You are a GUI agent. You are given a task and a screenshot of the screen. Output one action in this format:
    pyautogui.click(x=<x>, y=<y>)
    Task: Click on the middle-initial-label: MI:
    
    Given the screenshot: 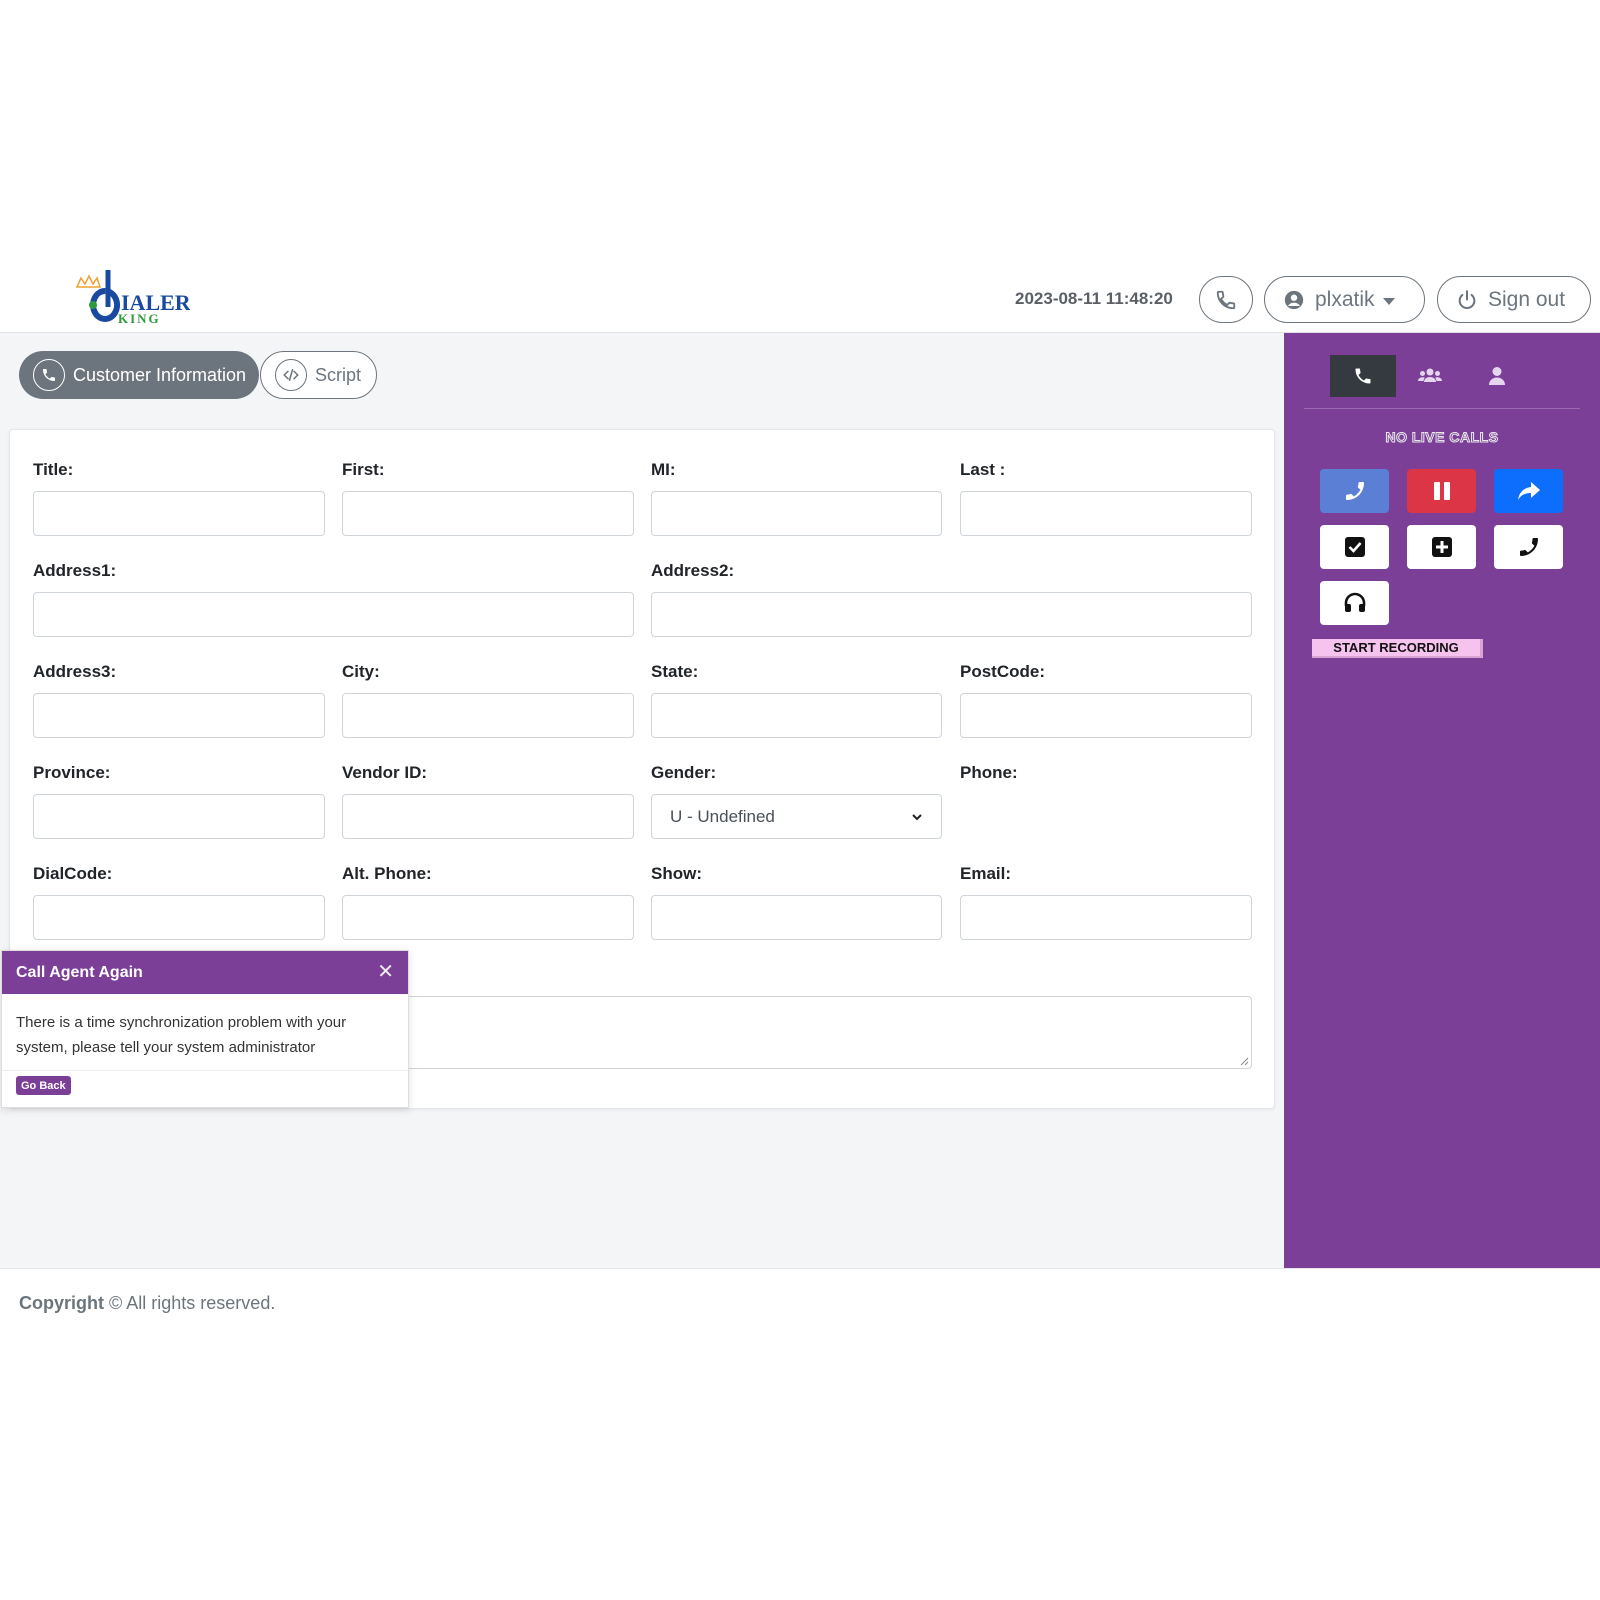 What is the action you would take?
    pyautogui.click(x=663, y=469)
    